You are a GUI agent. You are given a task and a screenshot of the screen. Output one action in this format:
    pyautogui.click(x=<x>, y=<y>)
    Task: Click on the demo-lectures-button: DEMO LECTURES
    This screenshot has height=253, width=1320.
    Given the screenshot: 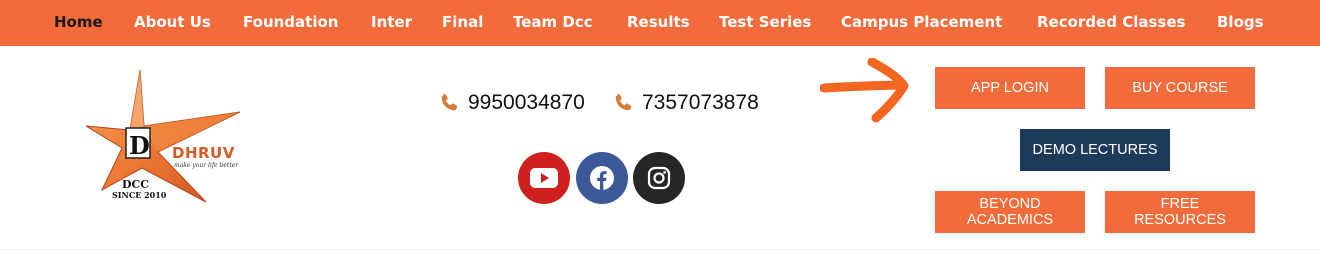 What is the action you would take?
    pyautogui.click(x=1095, y=150)
    